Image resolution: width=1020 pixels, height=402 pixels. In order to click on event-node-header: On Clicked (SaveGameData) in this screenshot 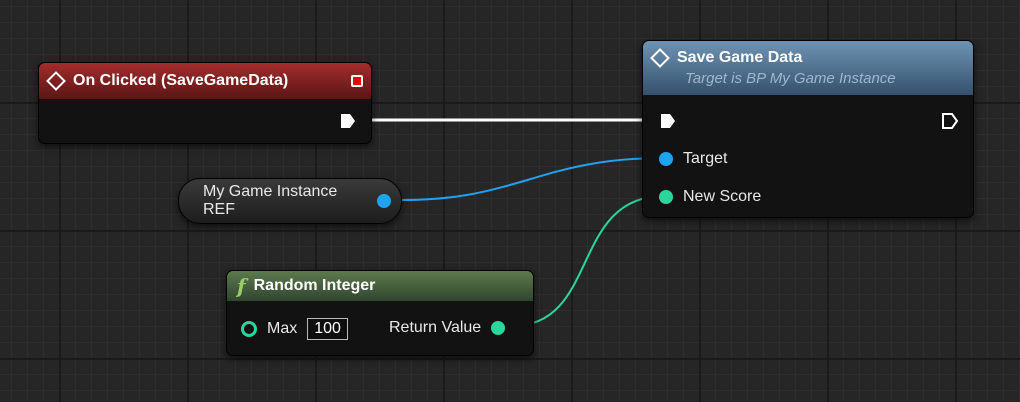, I will do `click(205, 81)`.